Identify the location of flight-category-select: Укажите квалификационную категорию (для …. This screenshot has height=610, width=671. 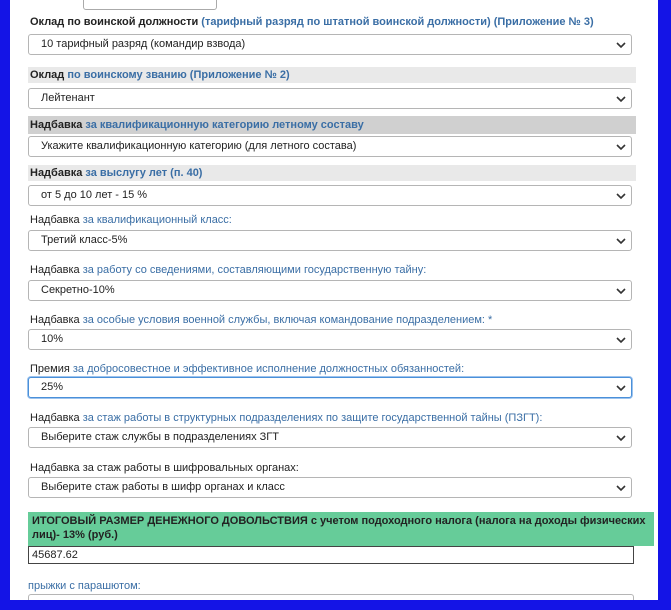
(330, 146).